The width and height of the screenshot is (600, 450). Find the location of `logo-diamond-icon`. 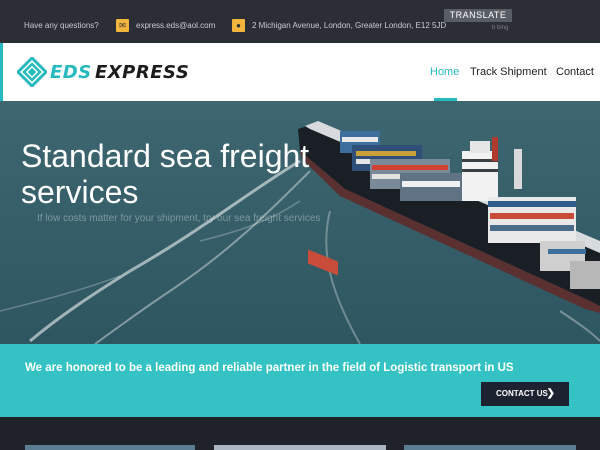

logo-diamond-icon is located at coordinates (32, 72).